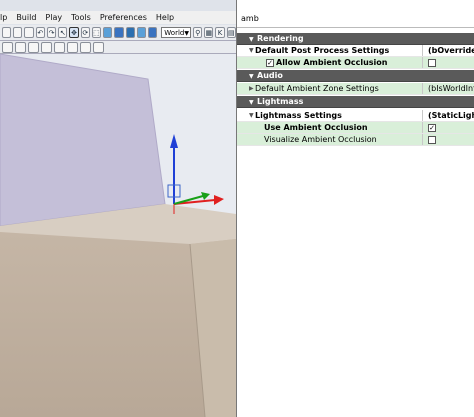  I want to click on lit-icon, so click(85, 47).